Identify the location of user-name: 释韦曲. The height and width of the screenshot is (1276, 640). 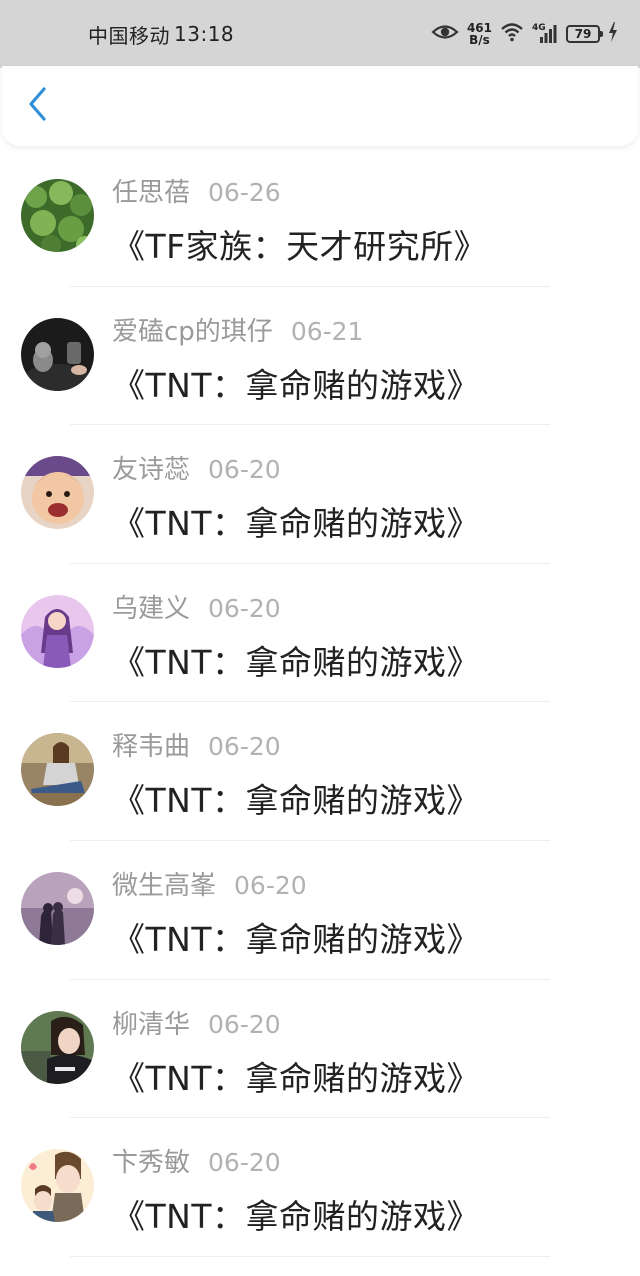
(151, 747).